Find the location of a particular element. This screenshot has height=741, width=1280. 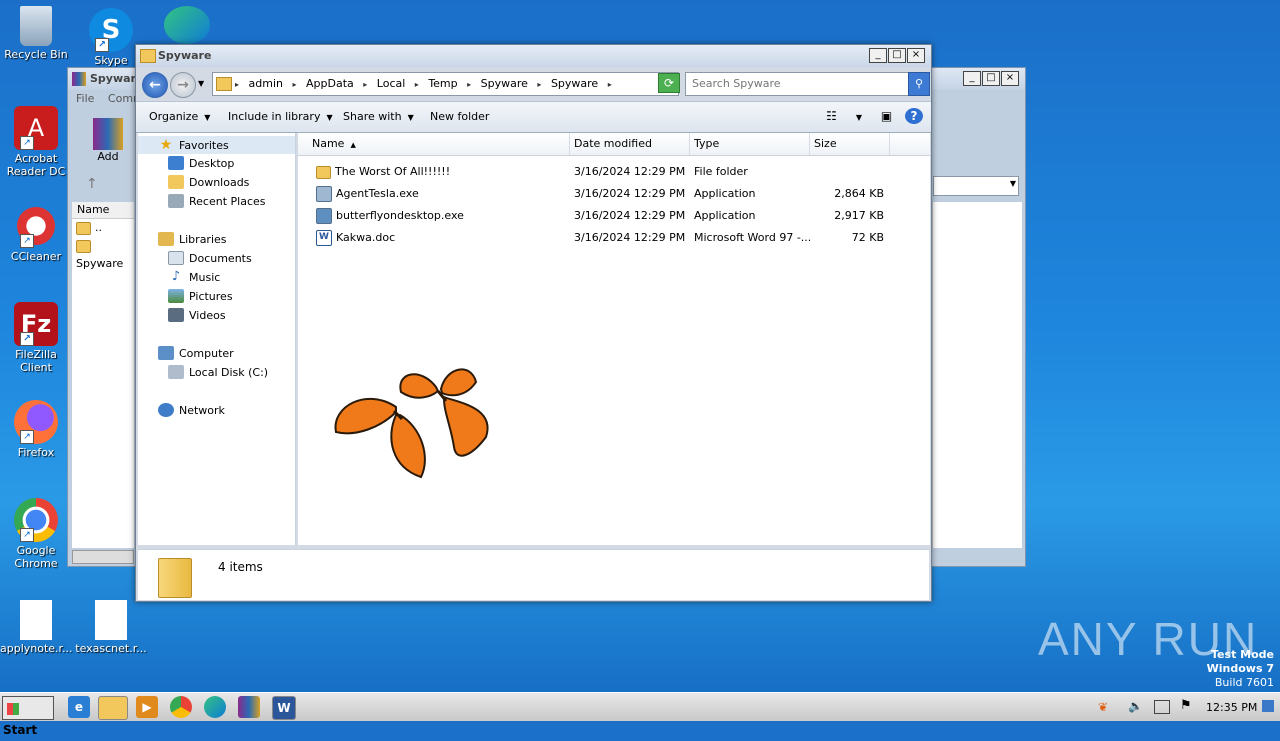

nav-local-disk: Local Disk (C:) is located at coordinates (218, 372).